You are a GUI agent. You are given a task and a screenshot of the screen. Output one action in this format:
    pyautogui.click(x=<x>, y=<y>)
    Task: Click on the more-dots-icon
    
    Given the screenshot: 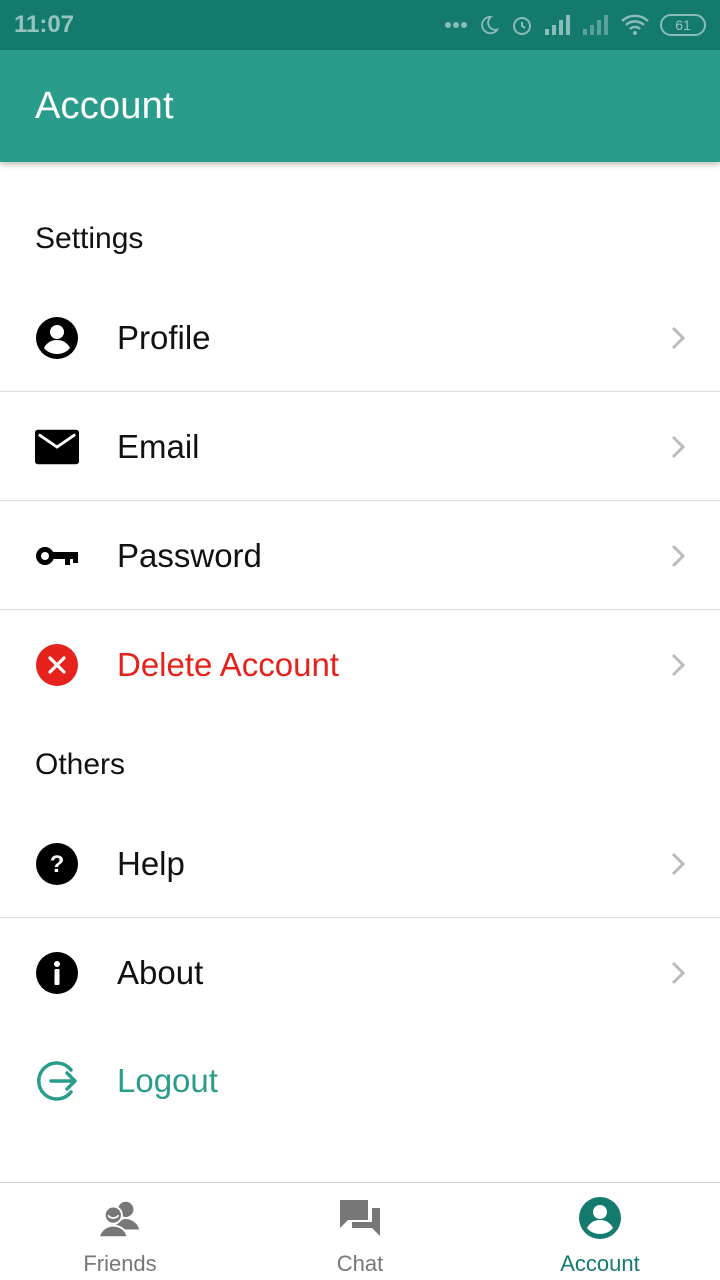 What is the action you would take?
    pyautogui.click(x=456, y=25)
    